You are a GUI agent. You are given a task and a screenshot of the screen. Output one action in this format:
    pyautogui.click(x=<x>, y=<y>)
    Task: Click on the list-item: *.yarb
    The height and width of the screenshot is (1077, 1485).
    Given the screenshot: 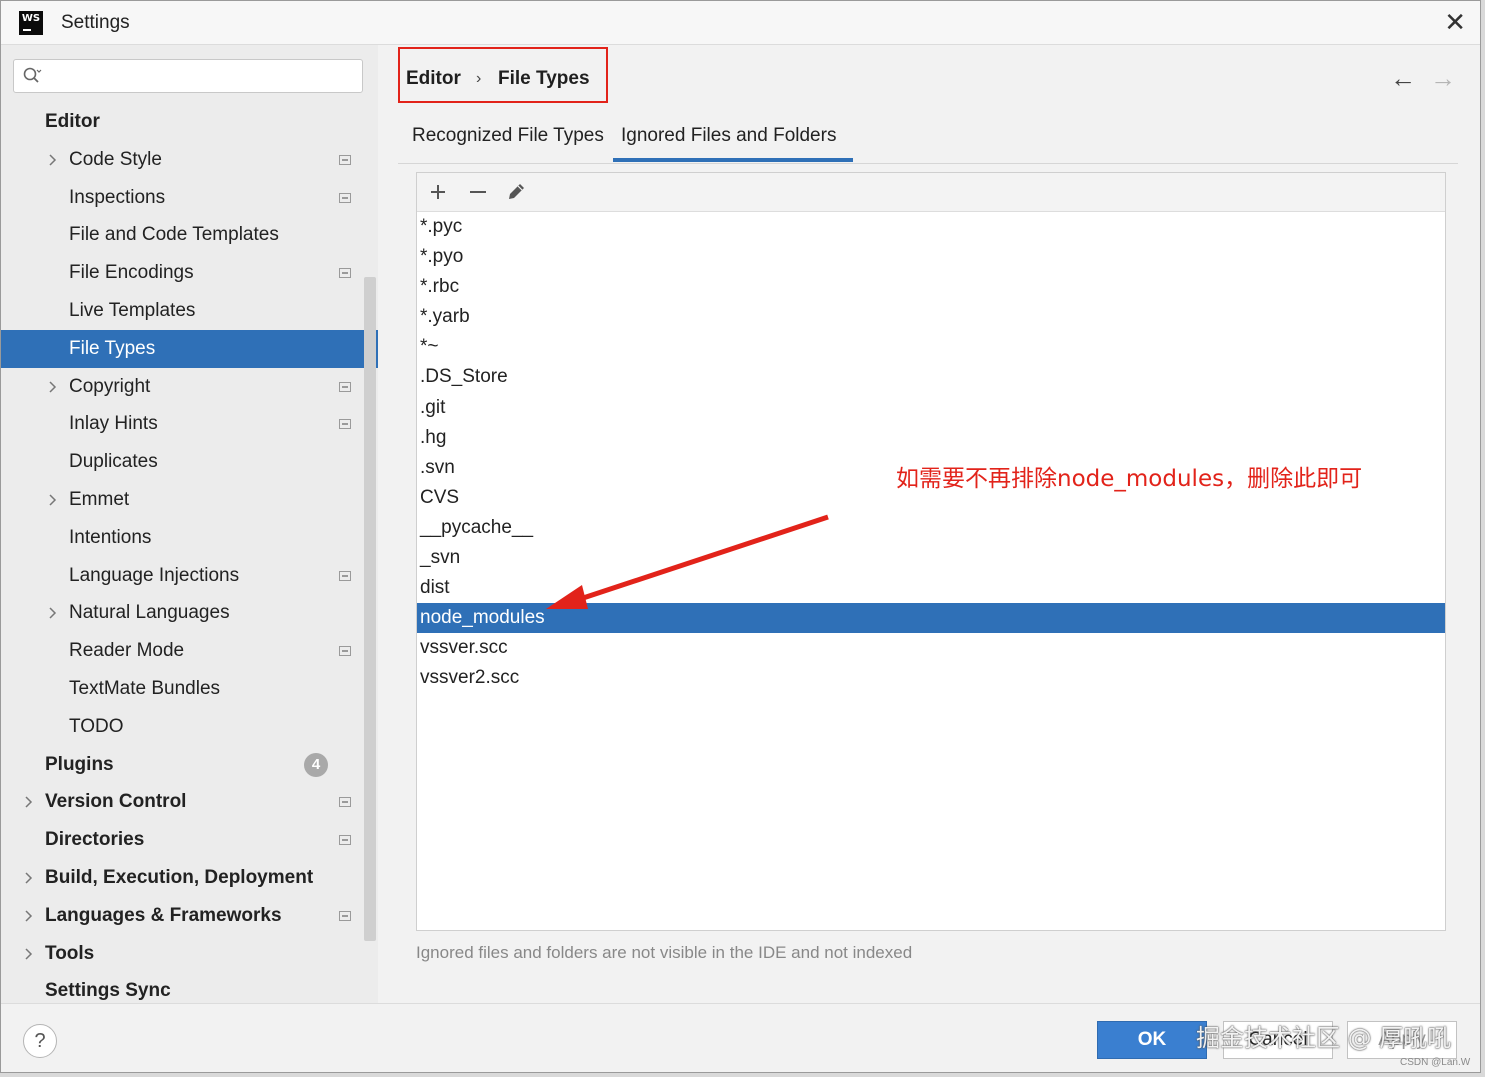 What is the action you would take?
    pyautogui.click(x=931, y=317)
    